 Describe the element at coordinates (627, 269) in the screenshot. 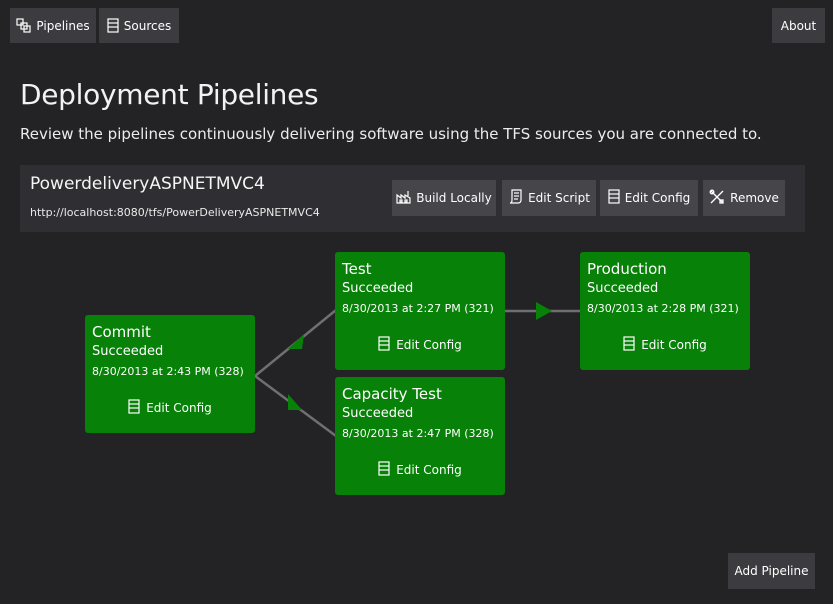

I see `stage-name: Production` at that location.